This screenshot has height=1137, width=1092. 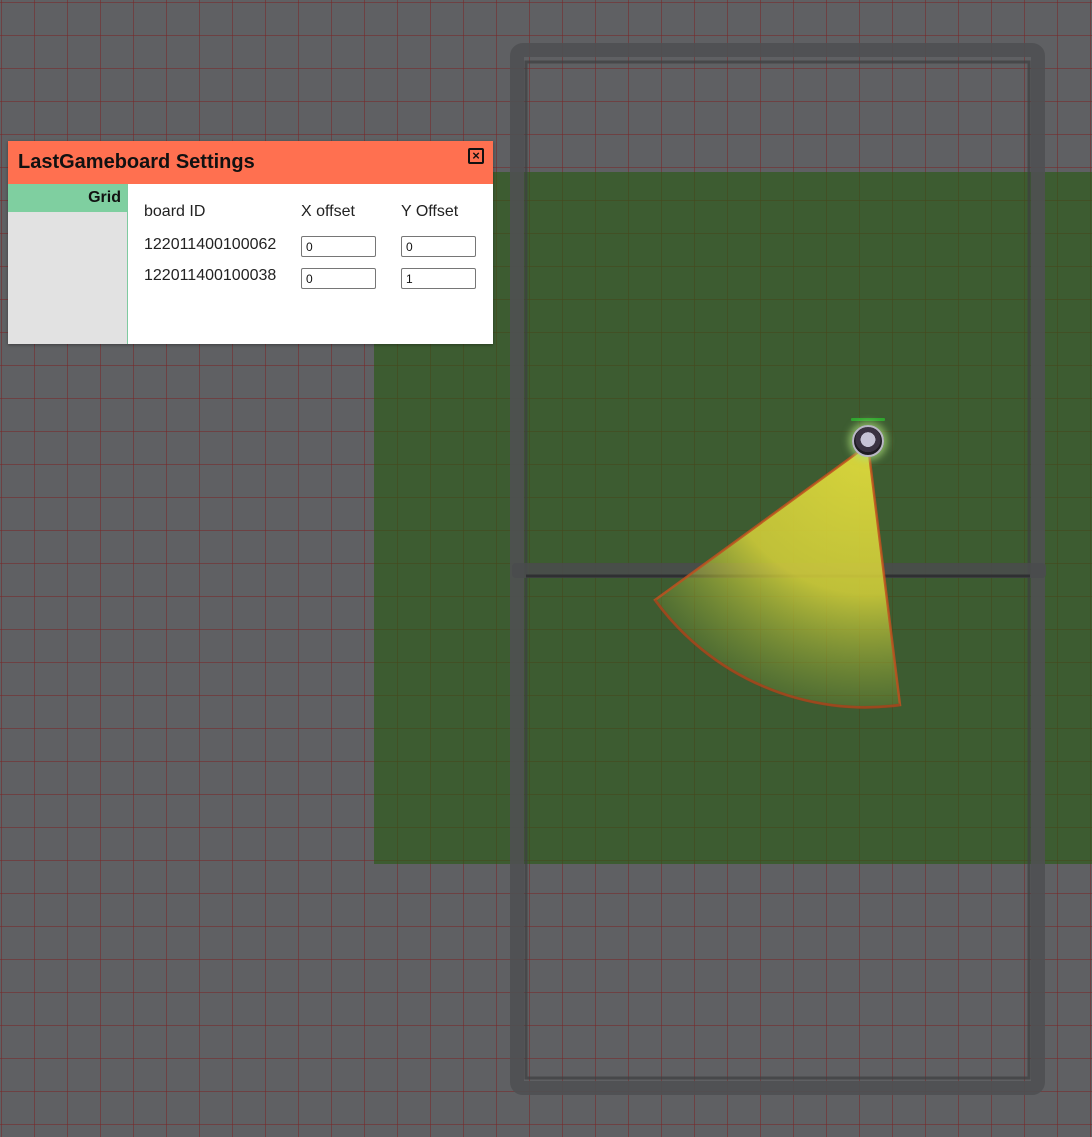 I want to click on tab-grid-label: Grid, so click(x=104, y=197).